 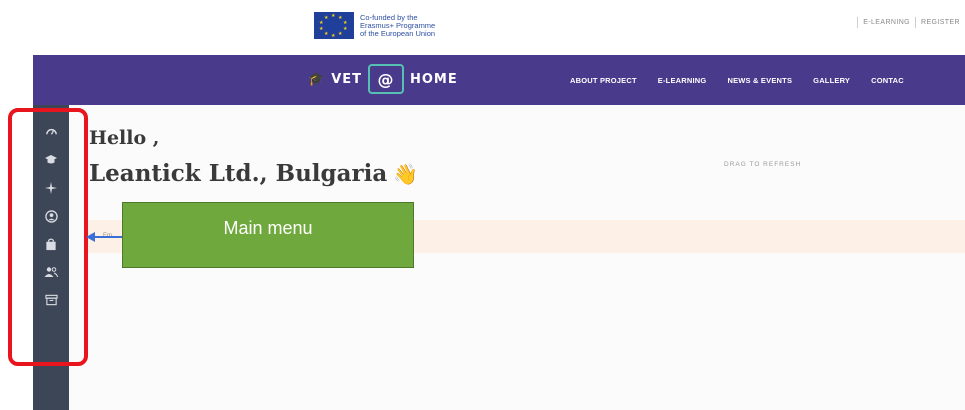 I want to click on callout-label: Main menu, so click(x=268, y=227).